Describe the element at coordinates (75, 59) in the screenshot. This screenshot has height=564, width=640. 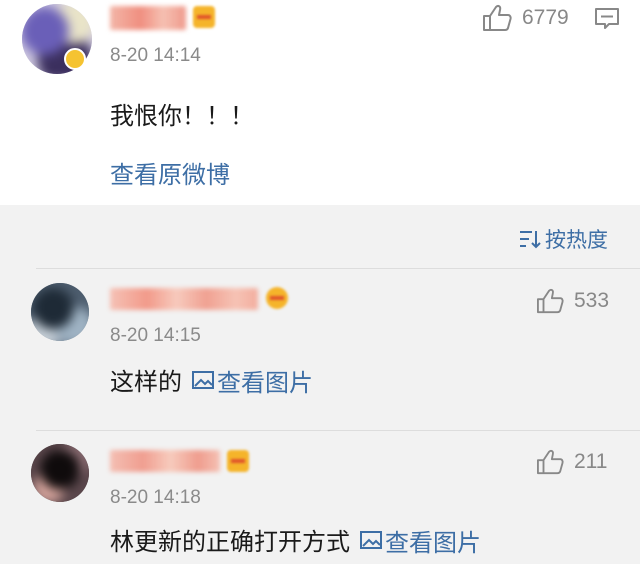
I see `verified-badge-icon` at that location.